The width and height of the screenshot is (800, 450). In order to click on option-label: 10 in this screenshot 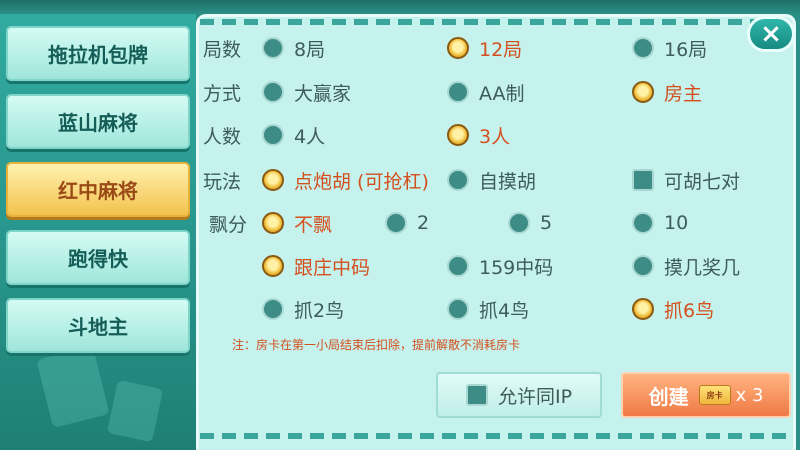, I will do `click(676, 223)`.